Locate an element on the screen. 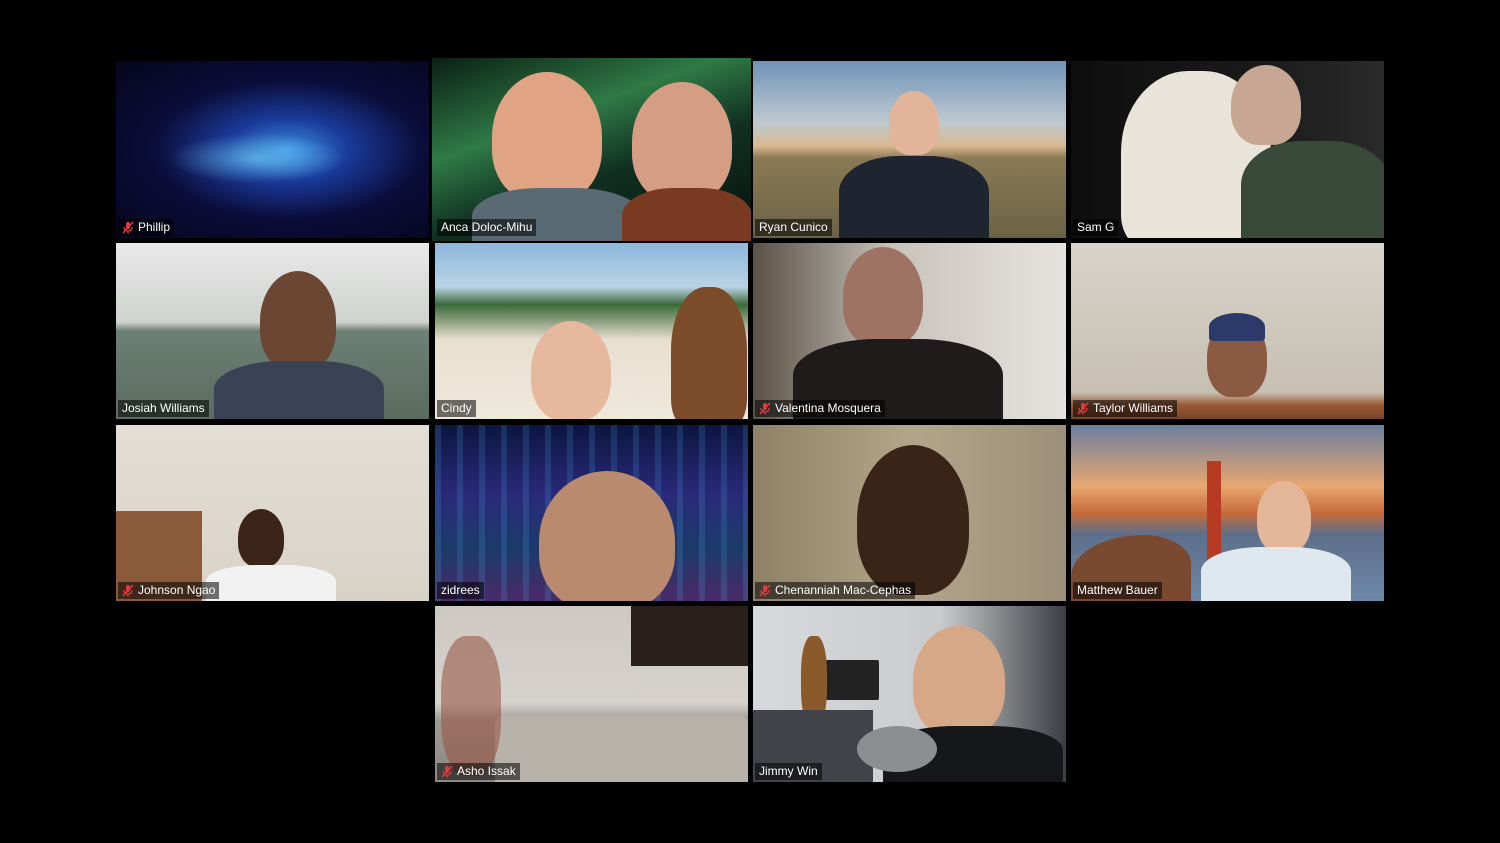 Image resolution: width=1500 pixels, height=843 pixels. participant-name: Taylor Williams is located at coordinates (1133, 408).